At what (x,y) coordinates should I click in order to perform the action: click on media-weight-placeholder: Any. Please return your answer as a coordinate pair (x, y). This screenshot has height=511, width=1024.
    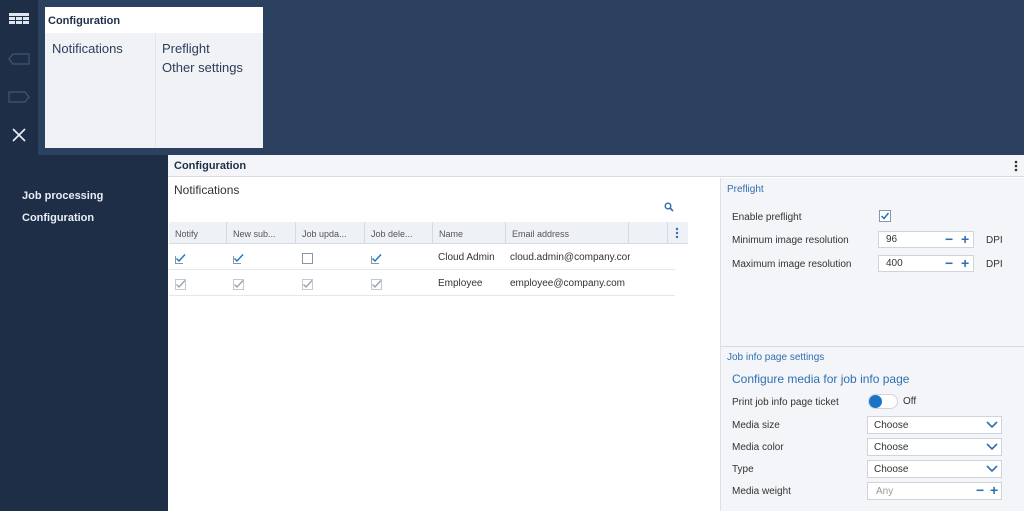
    Looking at the image, I should click on (885, 491).